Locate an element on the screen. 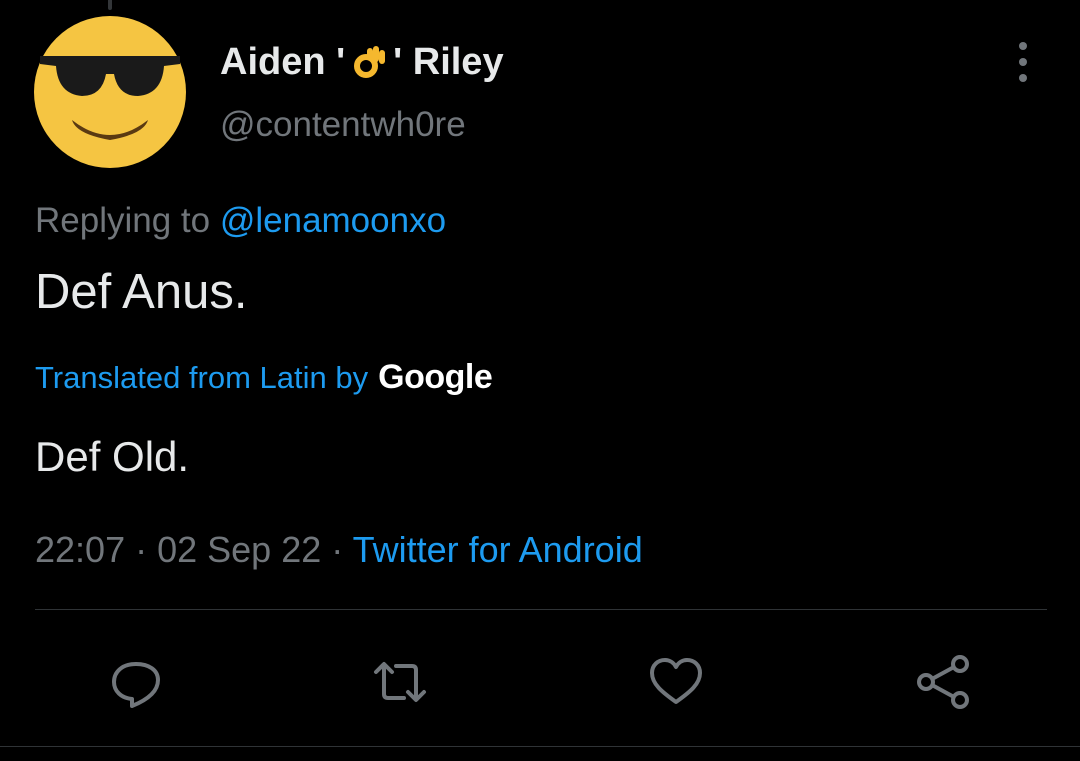 Image resolution: width=1080 pixels, height=761 pixels. like-icon is located at coordinates (676, 681).